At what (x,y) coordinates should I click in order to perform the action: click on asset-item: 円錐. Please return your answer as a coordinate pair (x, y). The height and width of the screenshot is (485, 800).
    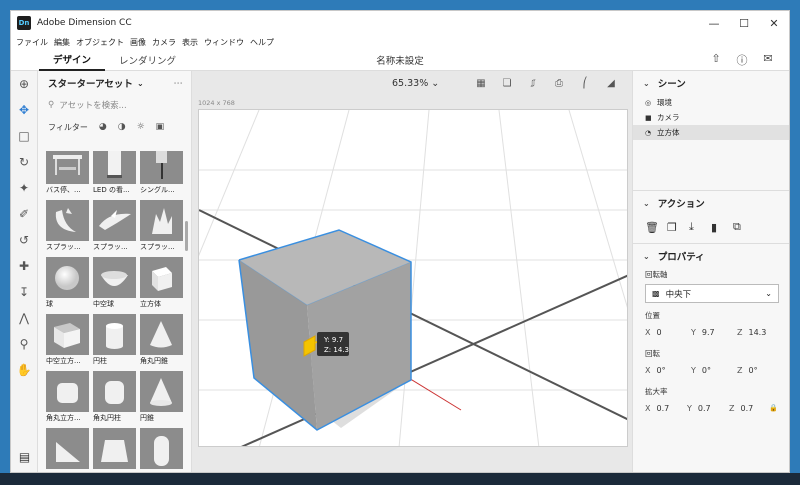
    Looking at the image, I should click on (161, 398).